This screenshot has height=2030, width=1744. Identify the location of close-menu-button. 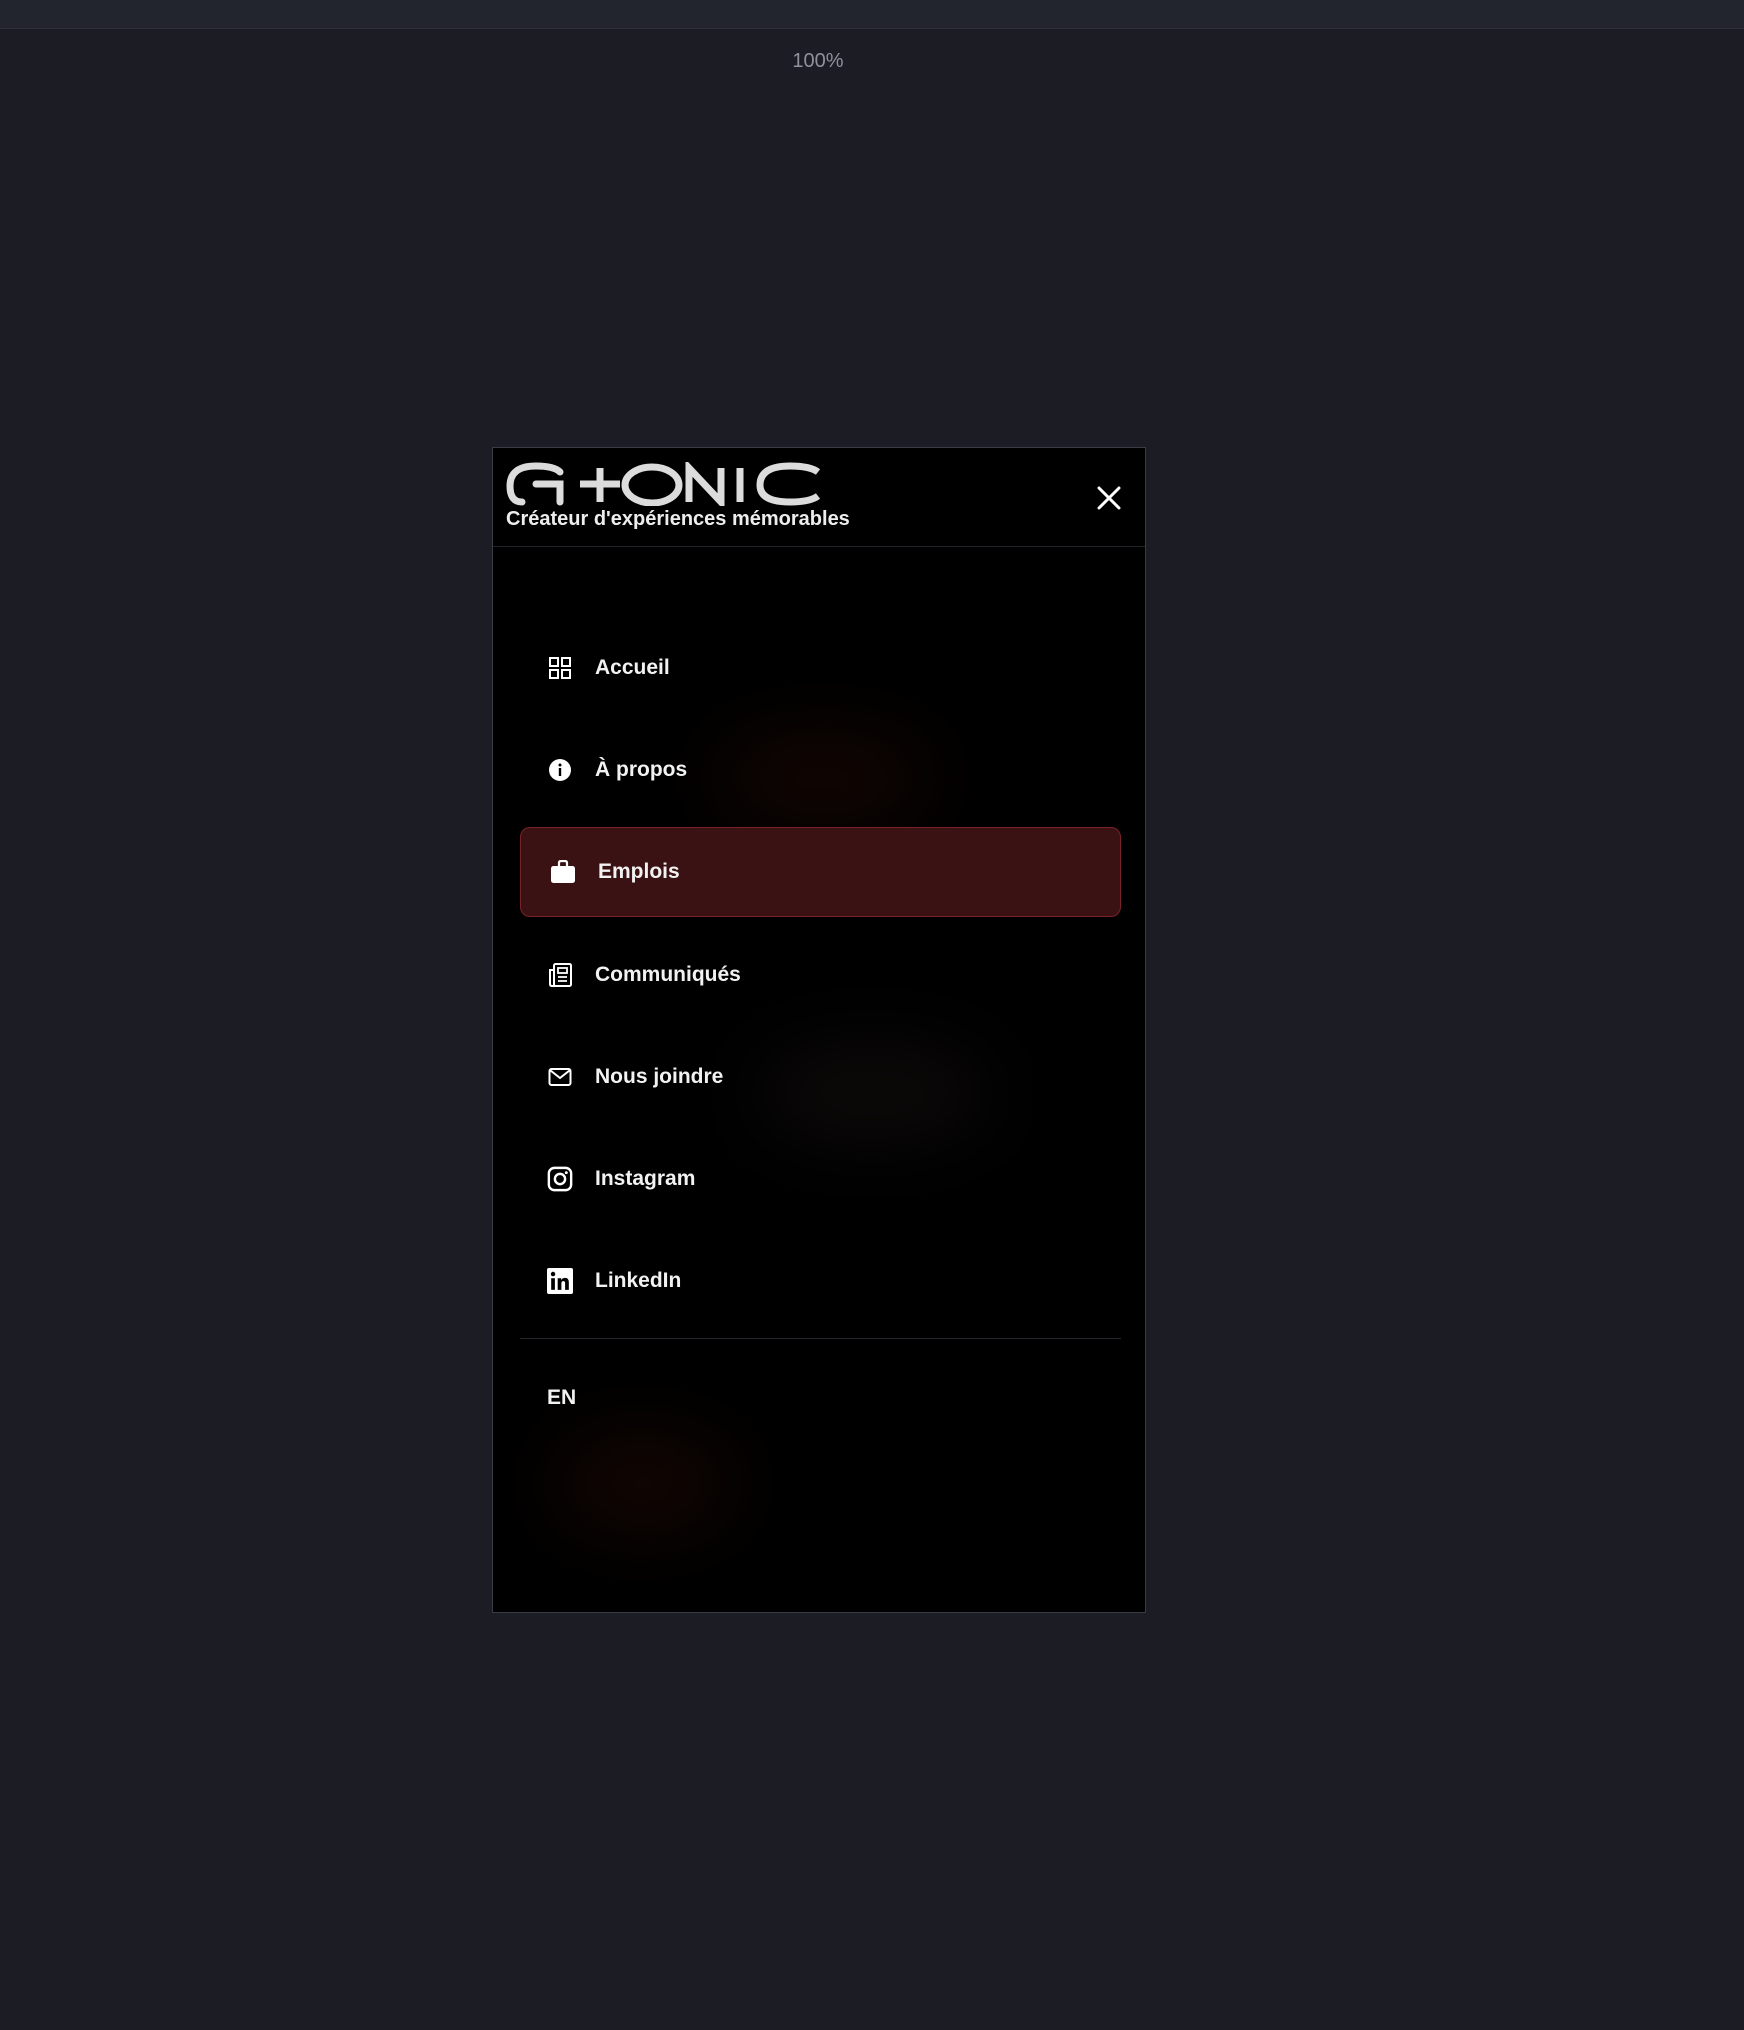
(1109, 498).